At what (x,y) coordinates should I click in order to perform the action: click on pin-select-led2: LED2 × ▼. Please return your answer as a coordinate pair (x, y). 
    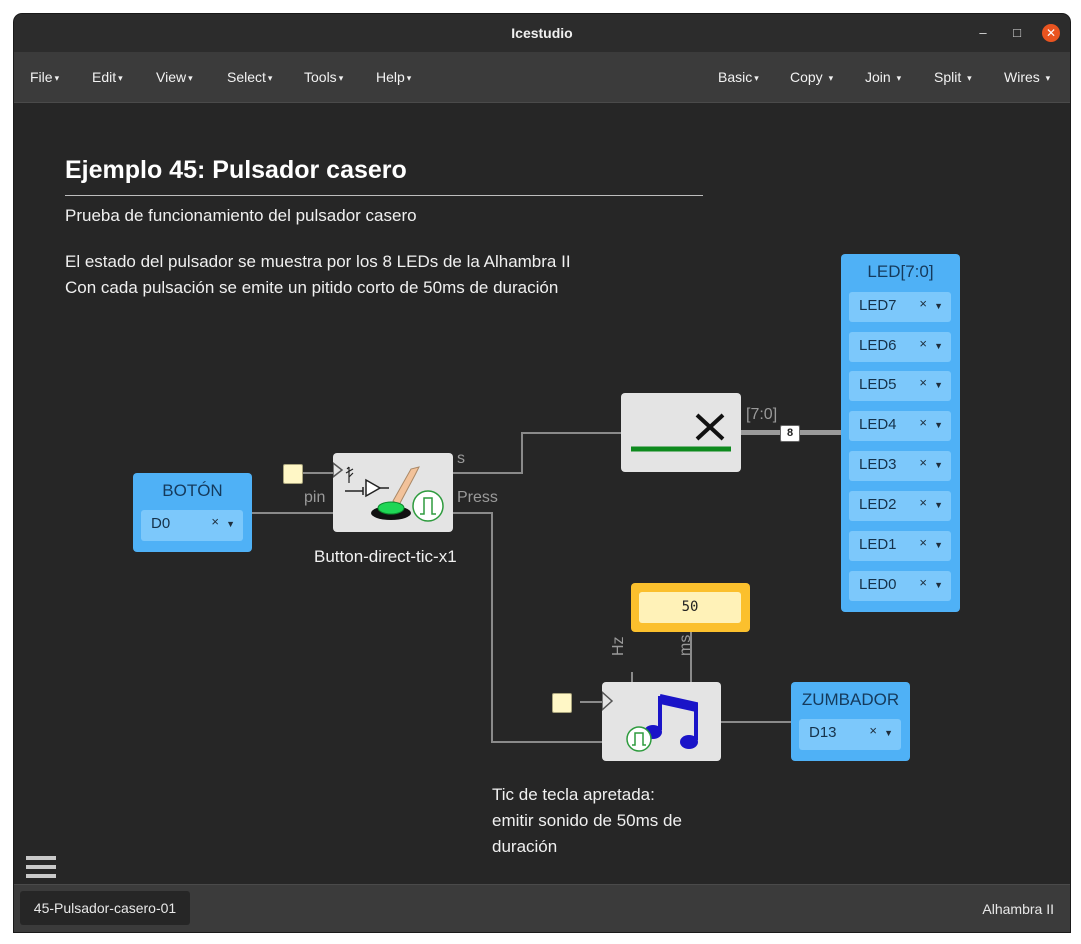
    Looking at the image, I should click on (900, 506).